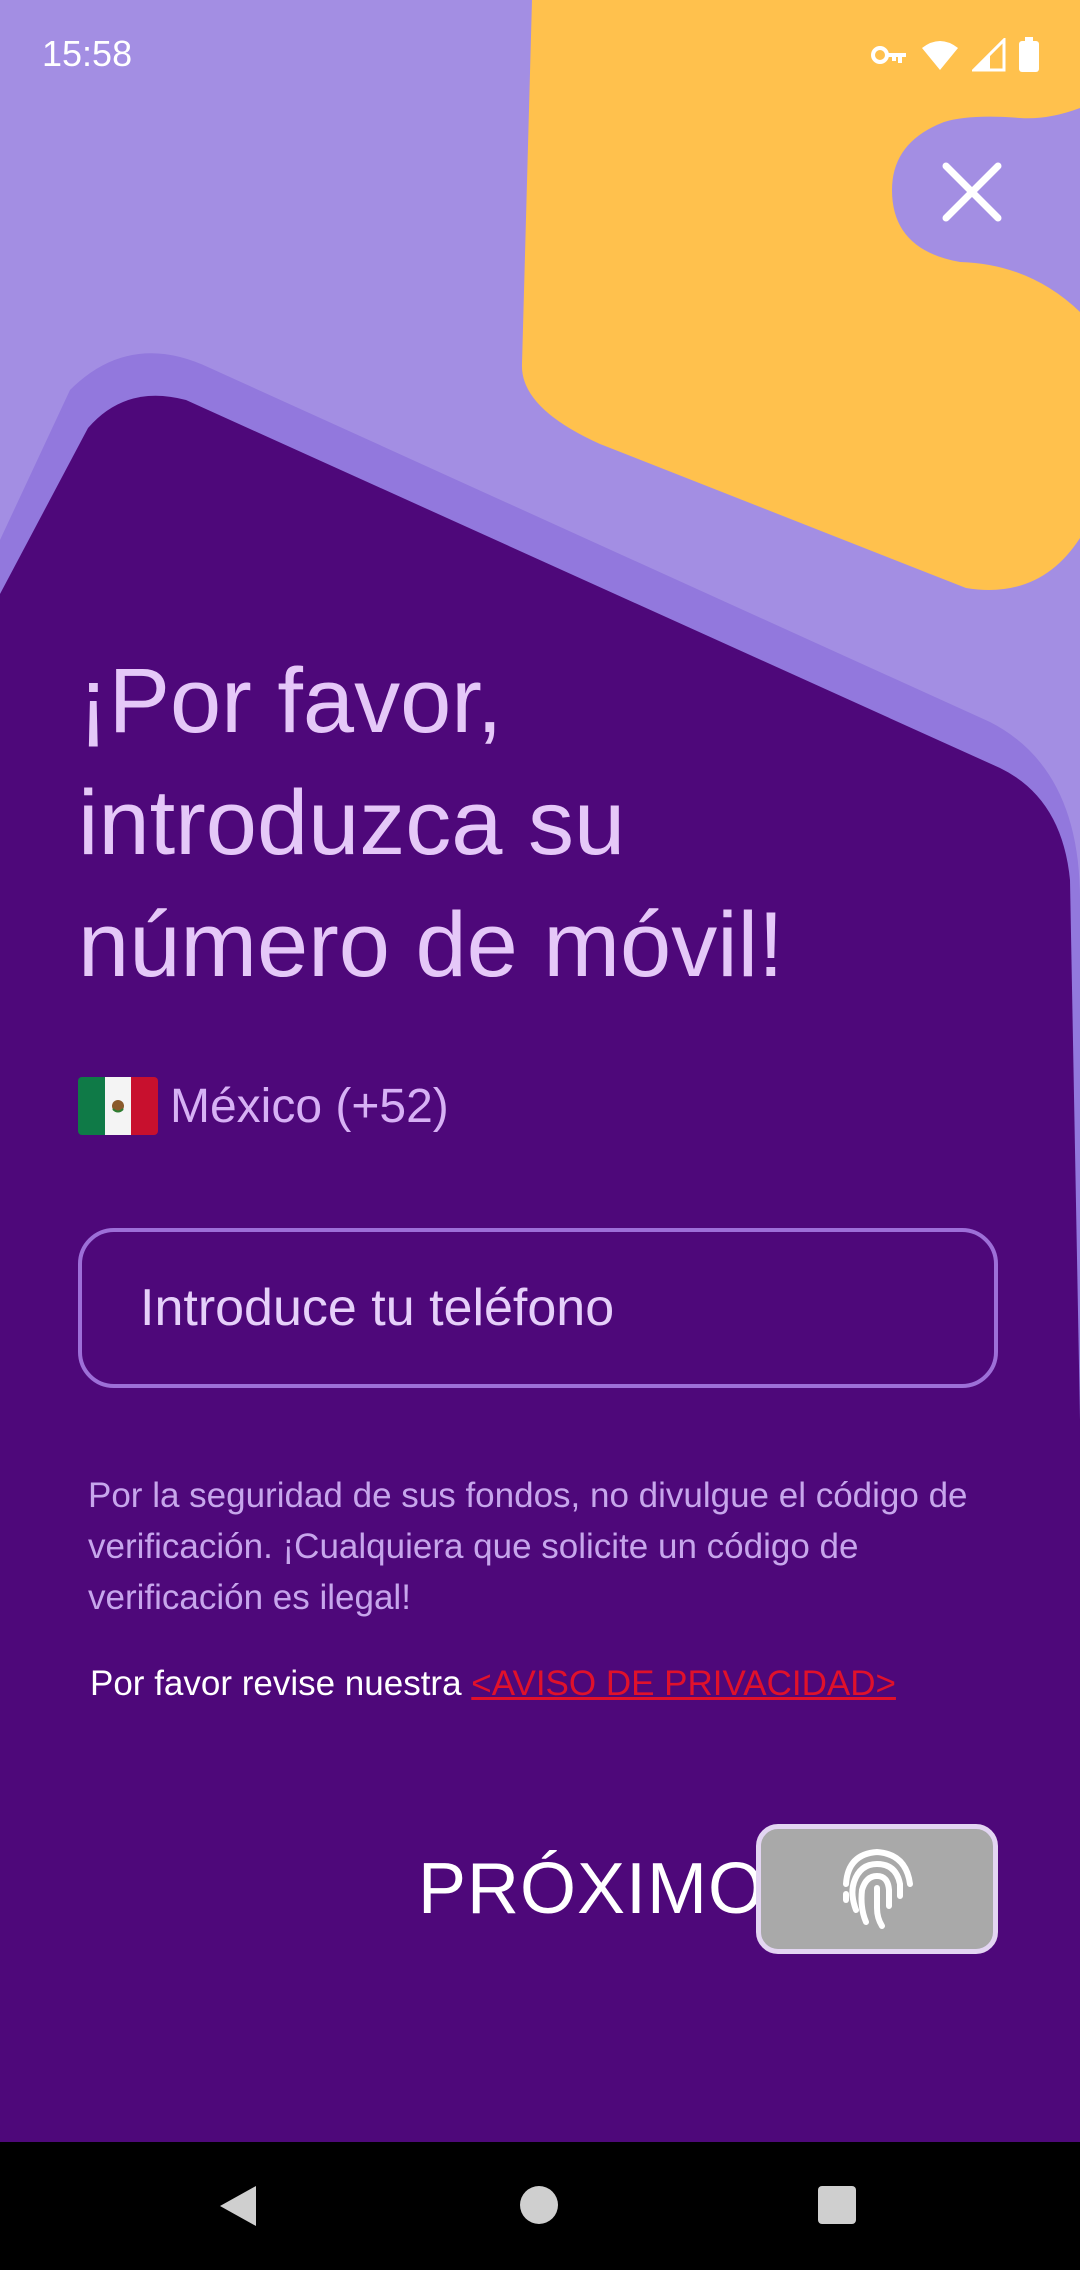 The image size is (1080, 2270). What do you see at coordinates (309, 1106) in the screenshot?
I see `country-label: México (+52)` at bounding box center [309, 1106].